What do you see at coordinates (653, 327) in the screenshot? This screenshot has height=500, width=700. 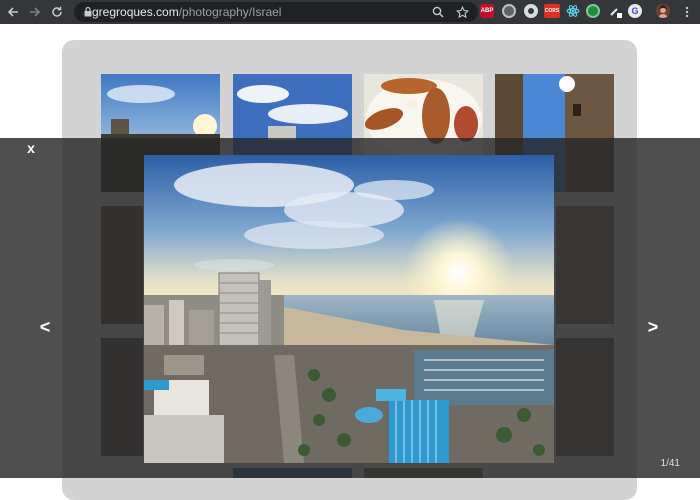 I see `lightbox-next-button: >` at bounding box center [653, 327].